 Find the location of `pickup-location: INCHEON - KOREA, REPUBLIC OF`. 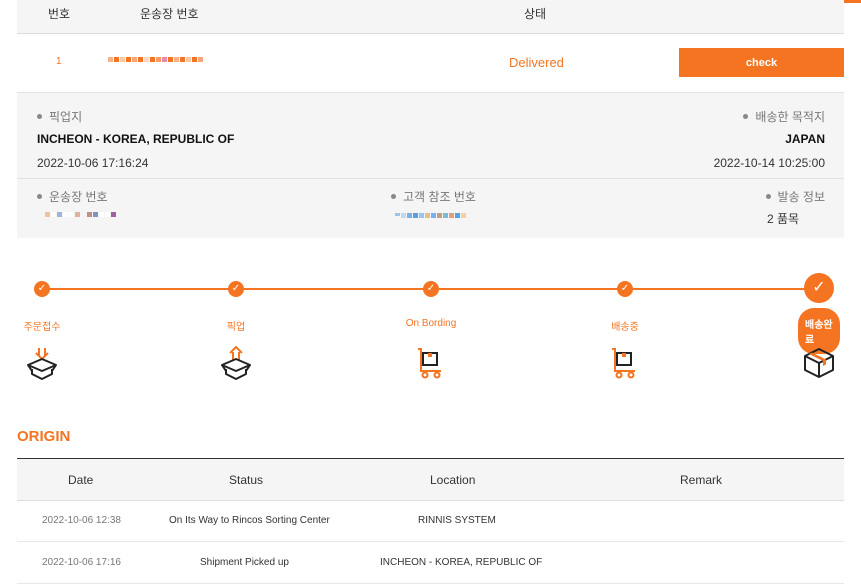

pickup-location: INCHEON - KOREA, REPUBLIC OF is located at coordinates (136, 139).